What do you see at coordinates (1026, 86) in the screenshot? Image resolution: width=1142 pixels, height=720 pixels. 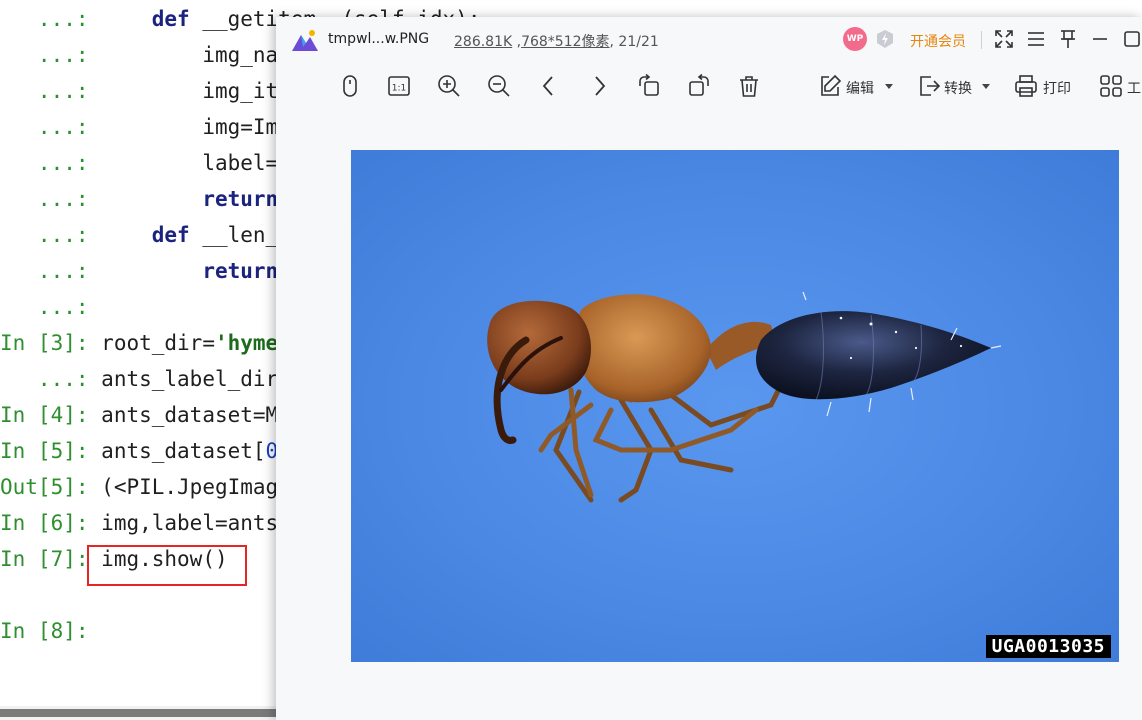 I see `printer-icon` at bounding box center [1026, 86].